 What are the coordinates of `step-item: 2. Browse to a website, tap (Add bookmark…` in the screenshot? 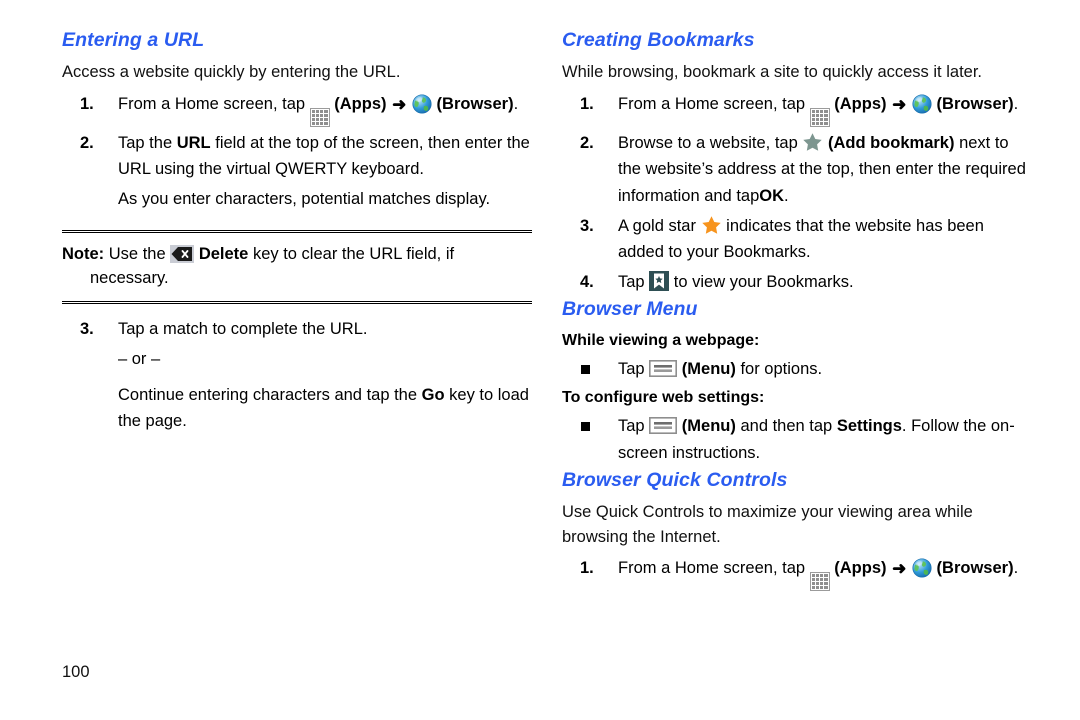 It's located at (797, 170).